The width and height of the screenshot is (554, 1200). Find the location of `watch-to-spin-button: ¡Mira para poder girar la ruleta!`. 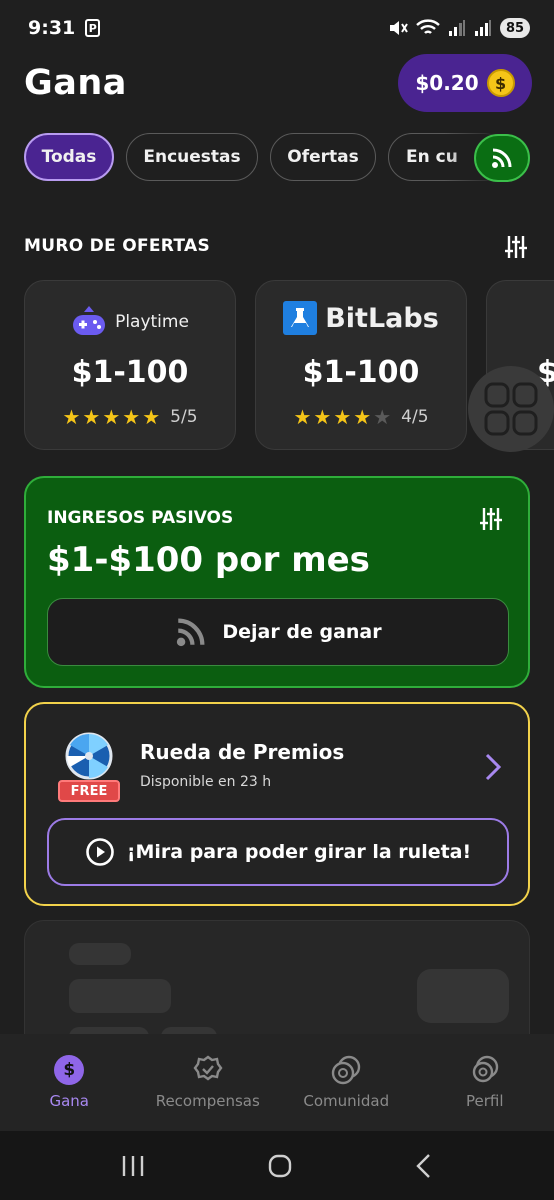

watch-to-spin-button: ¡Mira para poder girar la ruleta! is located at coordinates (278, 852).